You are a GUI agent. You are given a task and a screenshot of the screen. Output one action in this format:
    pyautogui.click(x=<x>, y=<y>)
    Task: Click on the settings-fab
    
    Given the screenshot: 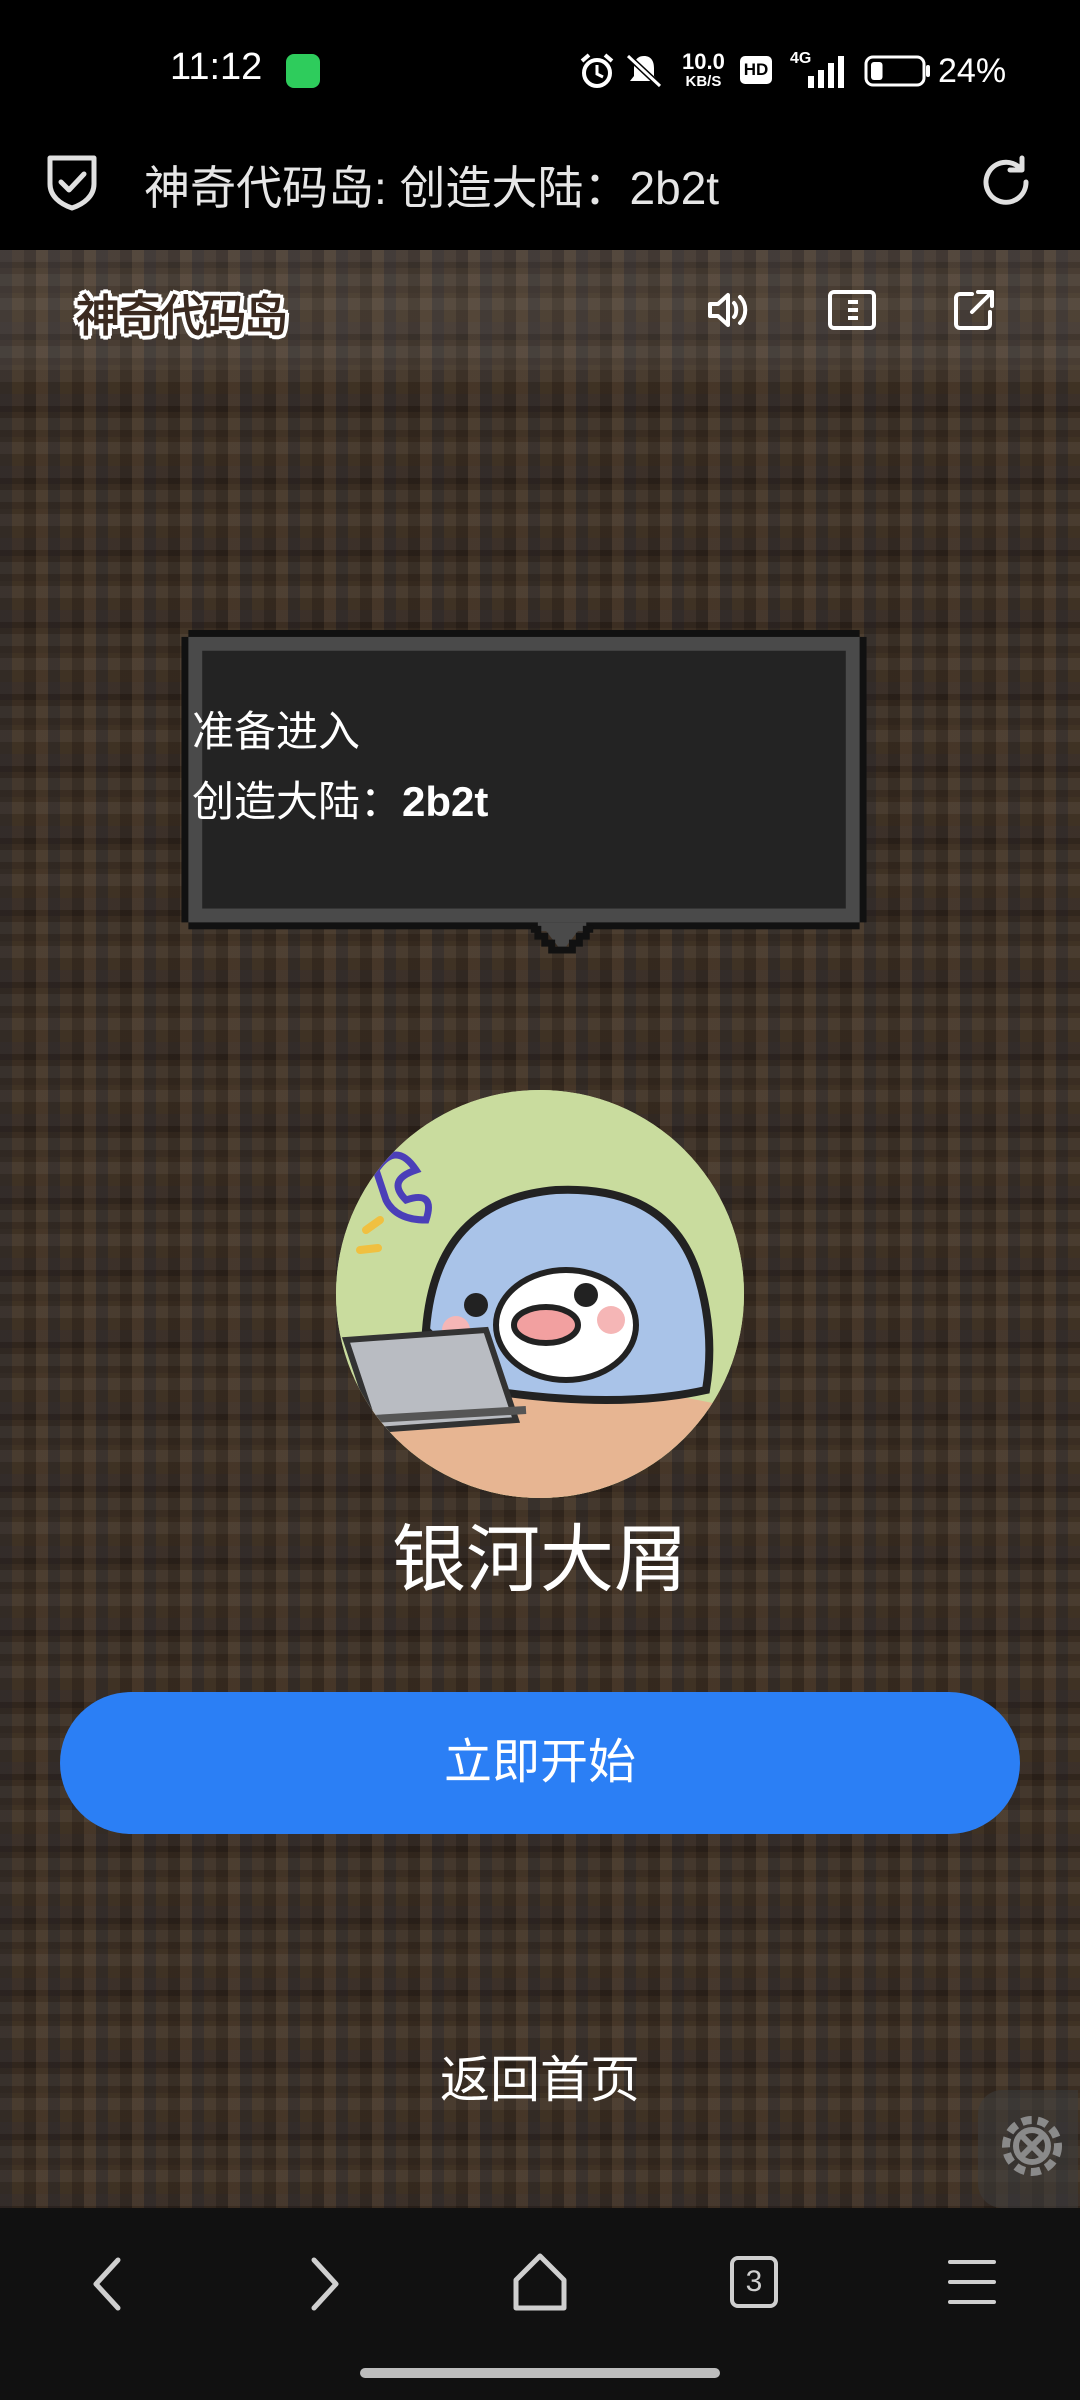 What is the action you would take?
    pyautogui.click(x=1028, y=2149)
    